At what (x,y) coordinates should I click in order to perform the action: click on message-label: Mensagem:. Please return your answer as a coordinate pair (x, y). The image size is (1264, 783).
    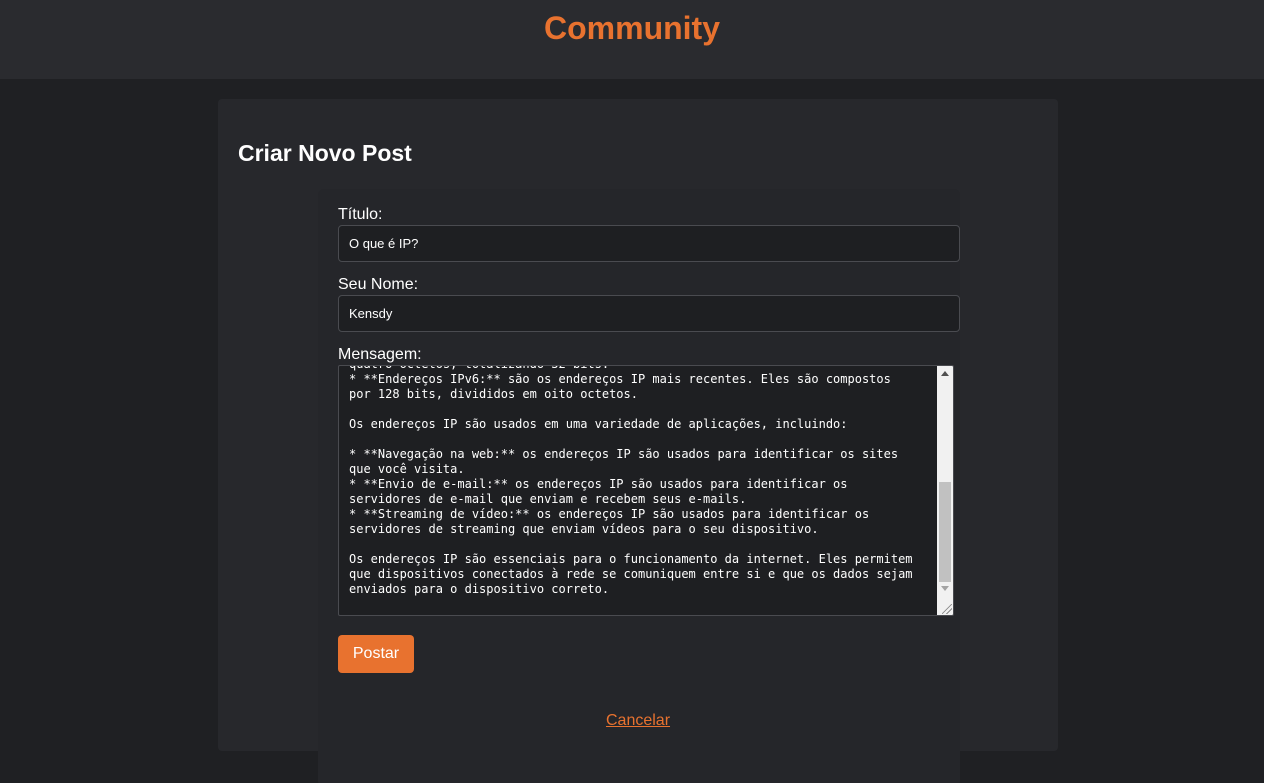
    Looking at the image, I should click on (380, 354).